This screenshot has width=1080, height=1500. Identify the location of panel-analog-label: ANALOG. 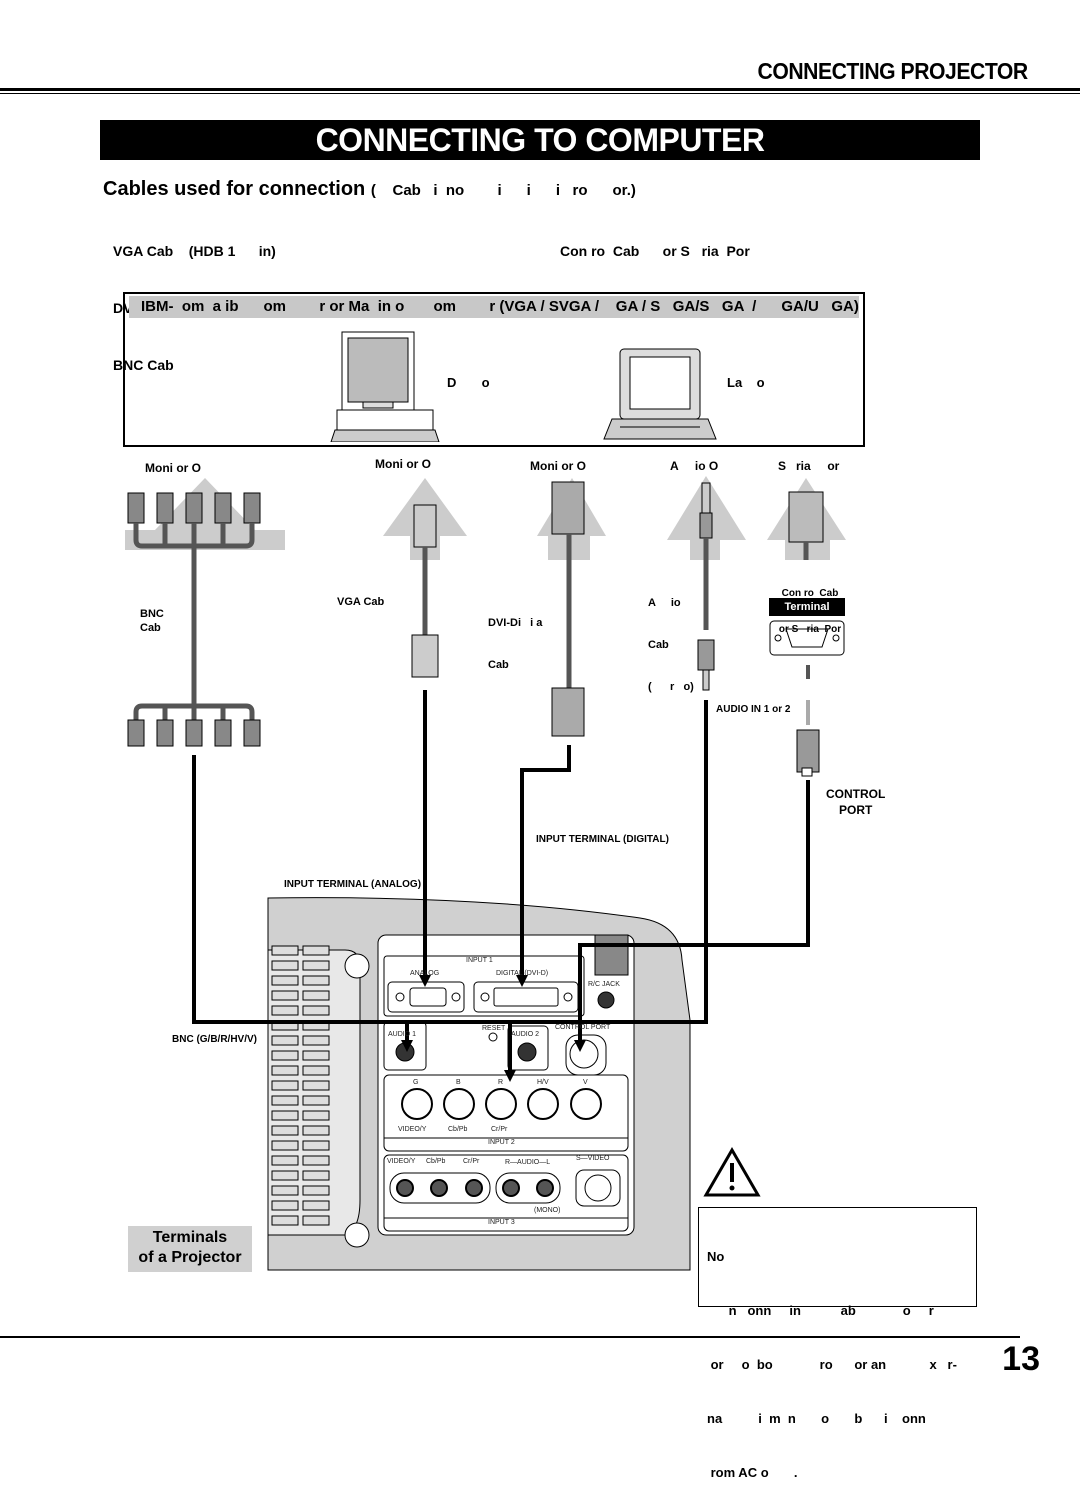
(425, 973).